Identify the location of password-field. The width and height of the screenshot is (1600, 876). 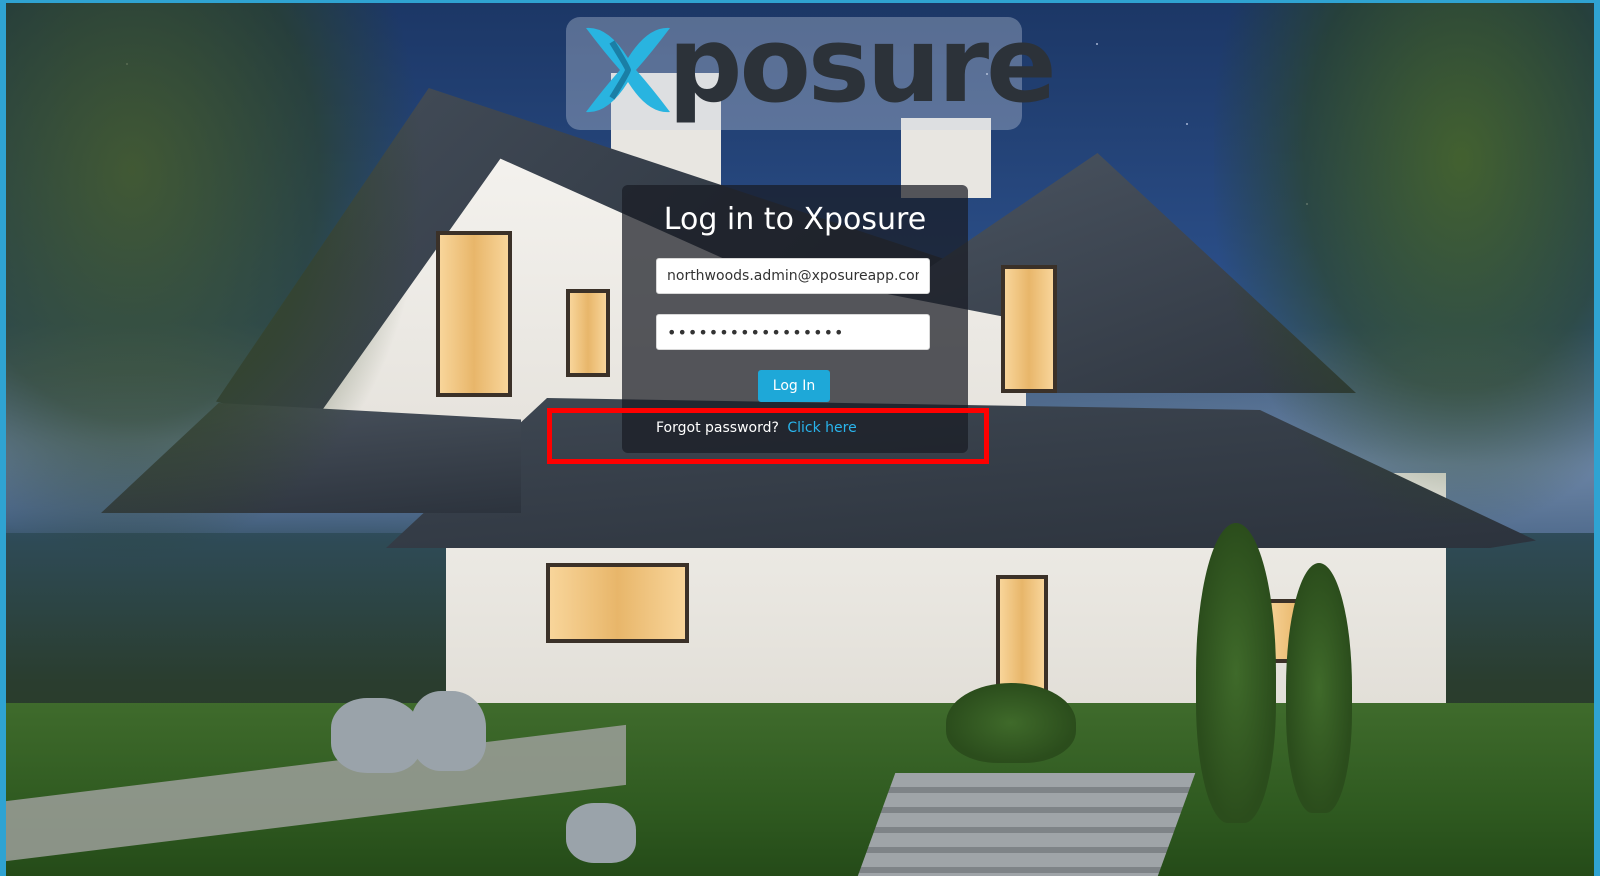
(793, 332).